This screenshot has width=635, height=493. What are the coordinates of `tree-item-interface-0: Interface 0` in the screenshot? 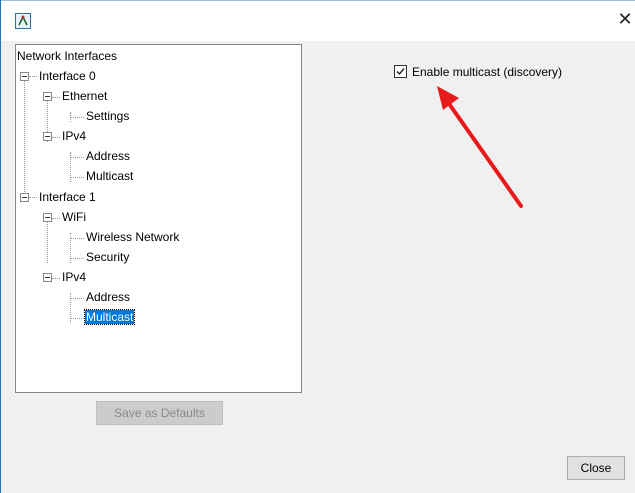 It's located at (67, 76).